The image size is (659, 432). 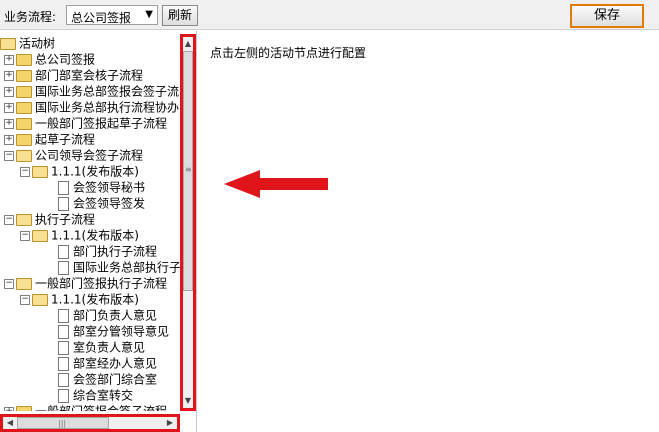 What do you see at coordinates (276, 184) in the screenshot?
I see `left-arrow-icon` at bounding box center [276, 184].